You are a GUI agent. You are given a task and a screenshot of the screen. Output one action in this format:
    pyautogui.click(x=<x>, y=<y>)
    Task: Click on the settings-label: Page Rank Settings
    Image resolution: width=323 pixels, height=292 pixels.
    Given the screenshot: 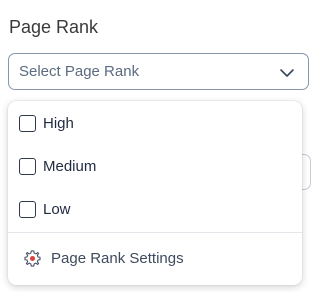 What is the action you would take?
    pyautogui.click(x=117, y=258)
    